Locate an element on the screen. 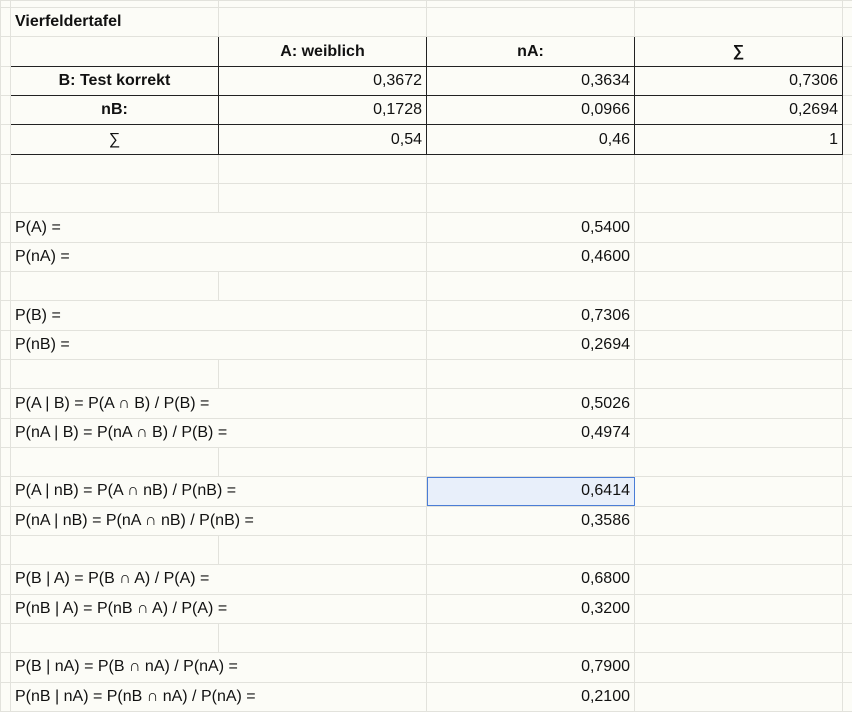  table-cell: 0,3672 is located at coordinates (322, 81).